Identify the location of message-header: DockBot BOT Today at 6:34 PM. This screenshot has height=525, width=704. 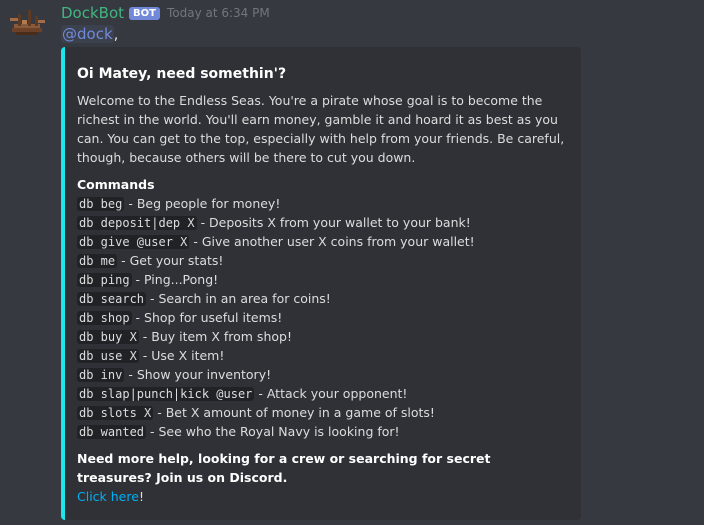
(165, 13).